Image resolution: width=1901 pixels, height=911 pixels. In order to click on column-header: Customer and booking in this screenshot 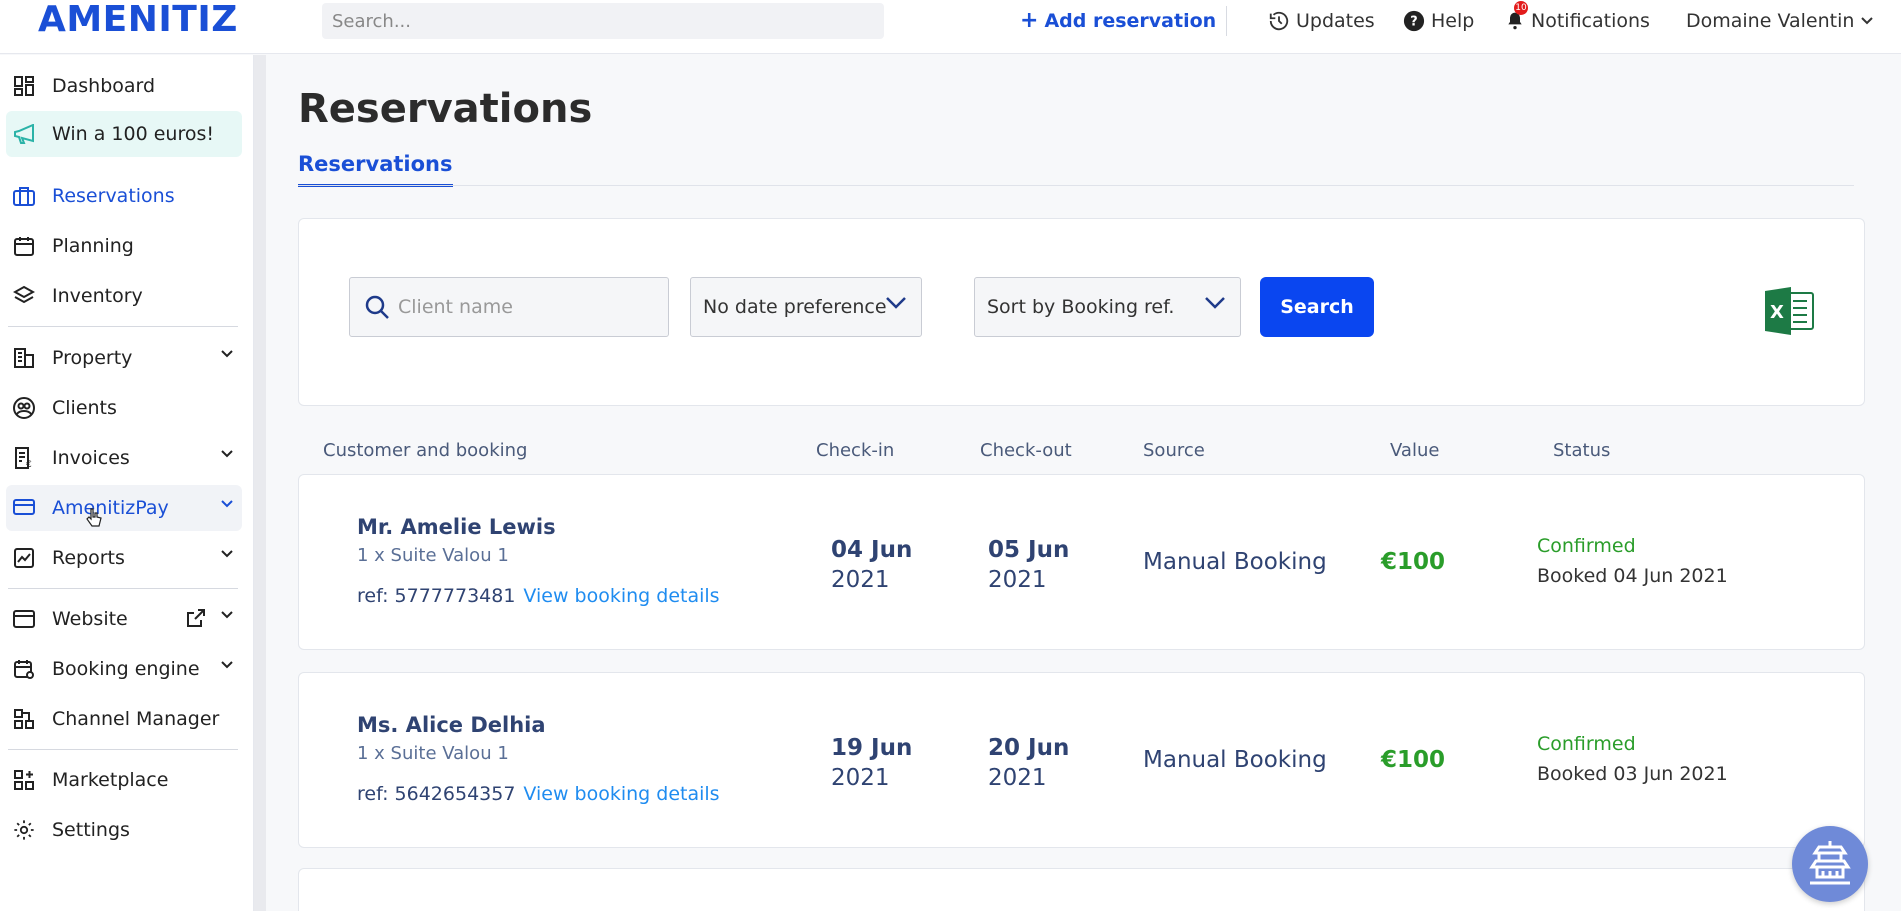, I will do `click(425, 450)`.